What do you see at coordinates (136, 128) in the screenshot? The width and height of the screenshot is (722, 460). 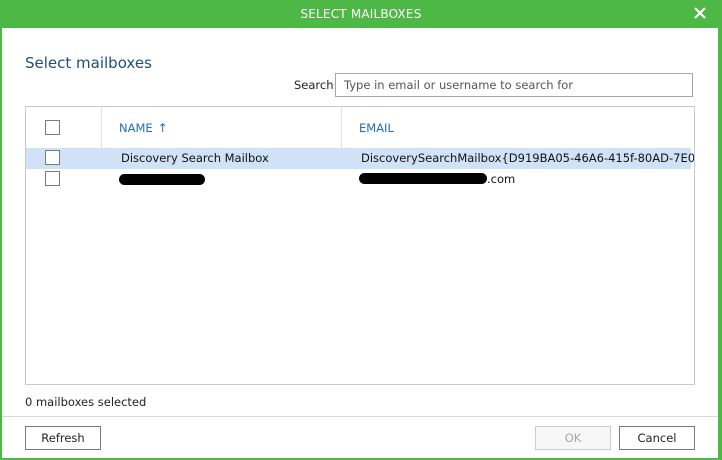 I see `column-header-name-label: NAME` at bounding box center [136, 128].